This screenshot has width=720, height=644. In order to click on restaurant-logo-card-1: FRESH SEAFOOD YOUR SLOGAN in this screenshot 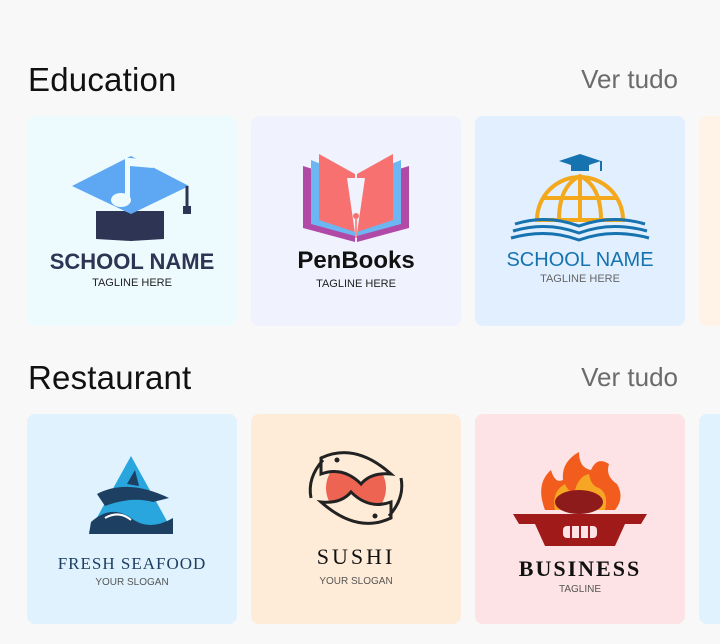, I will do `click(132, 519)`.